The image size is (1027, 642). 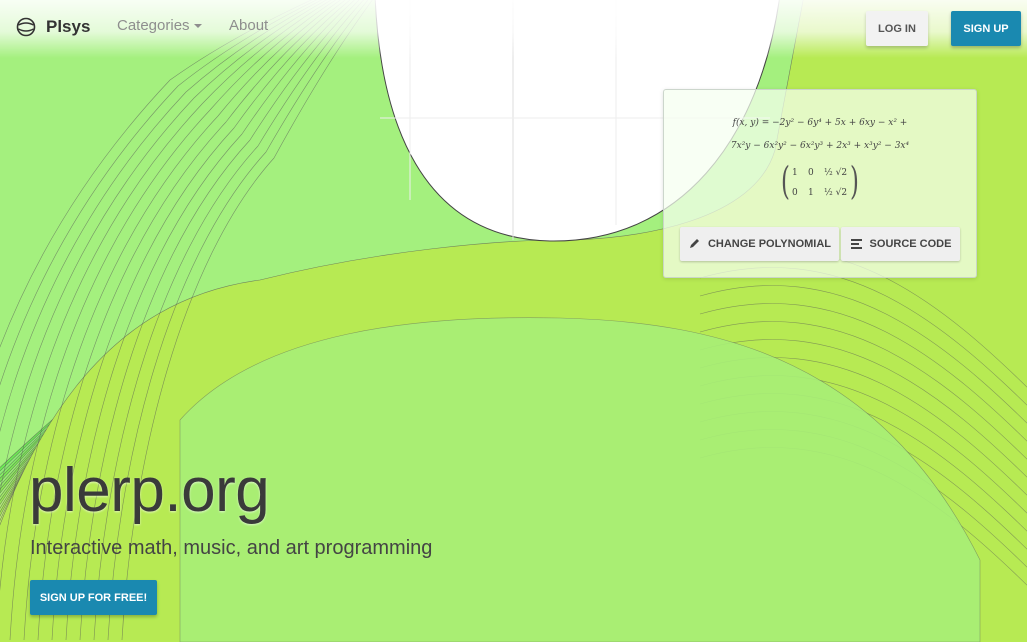 What do you see at coordinates (855, 181) in the screenshot?
I see `matrix-right-paren: )` at bounding box center [855, 181].